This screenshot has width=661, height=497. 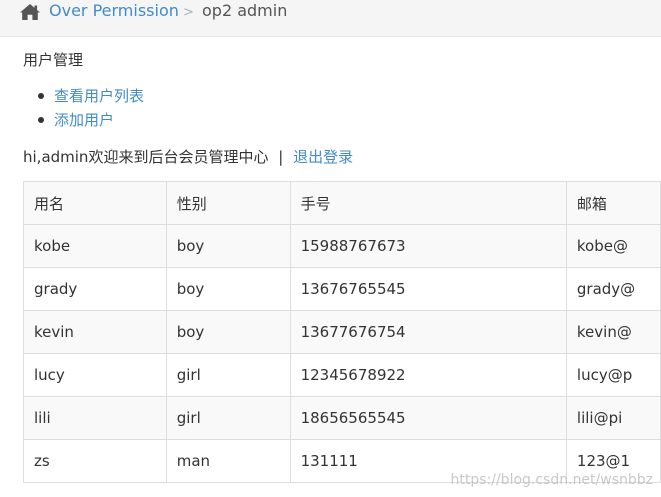 I want to click on table-row: kevin boy 13677676754 kevin@, so click(x=342, y=332).